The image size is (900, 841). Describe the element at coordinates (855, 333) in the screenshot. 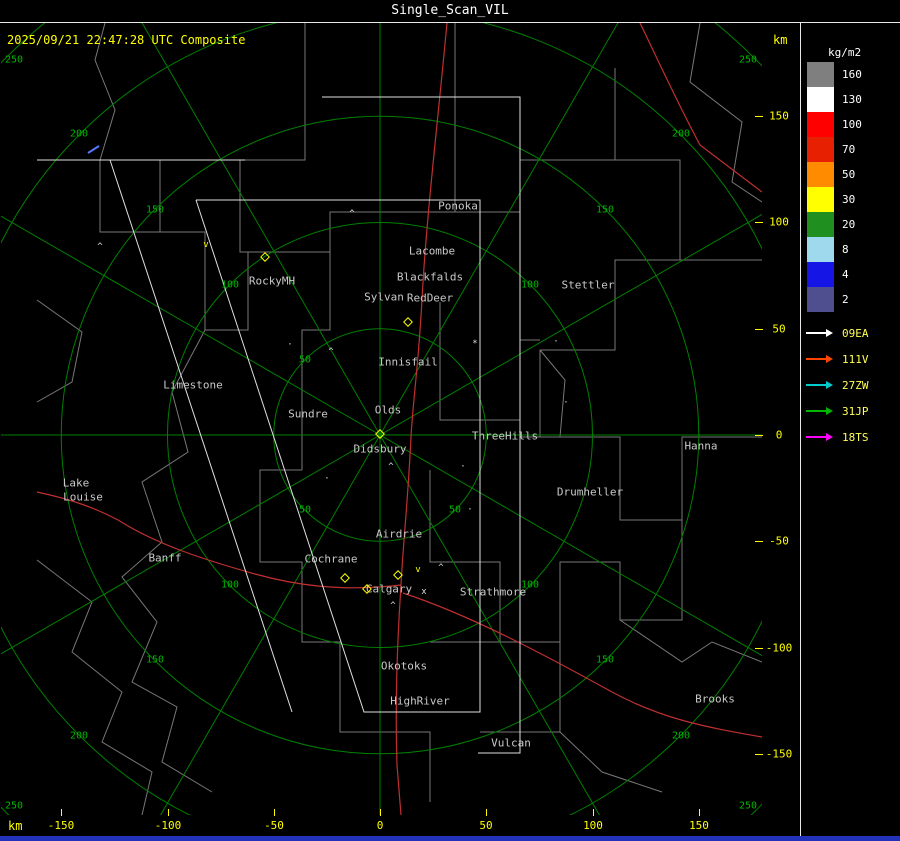

I see `station-id-label: 09EA` at that location.